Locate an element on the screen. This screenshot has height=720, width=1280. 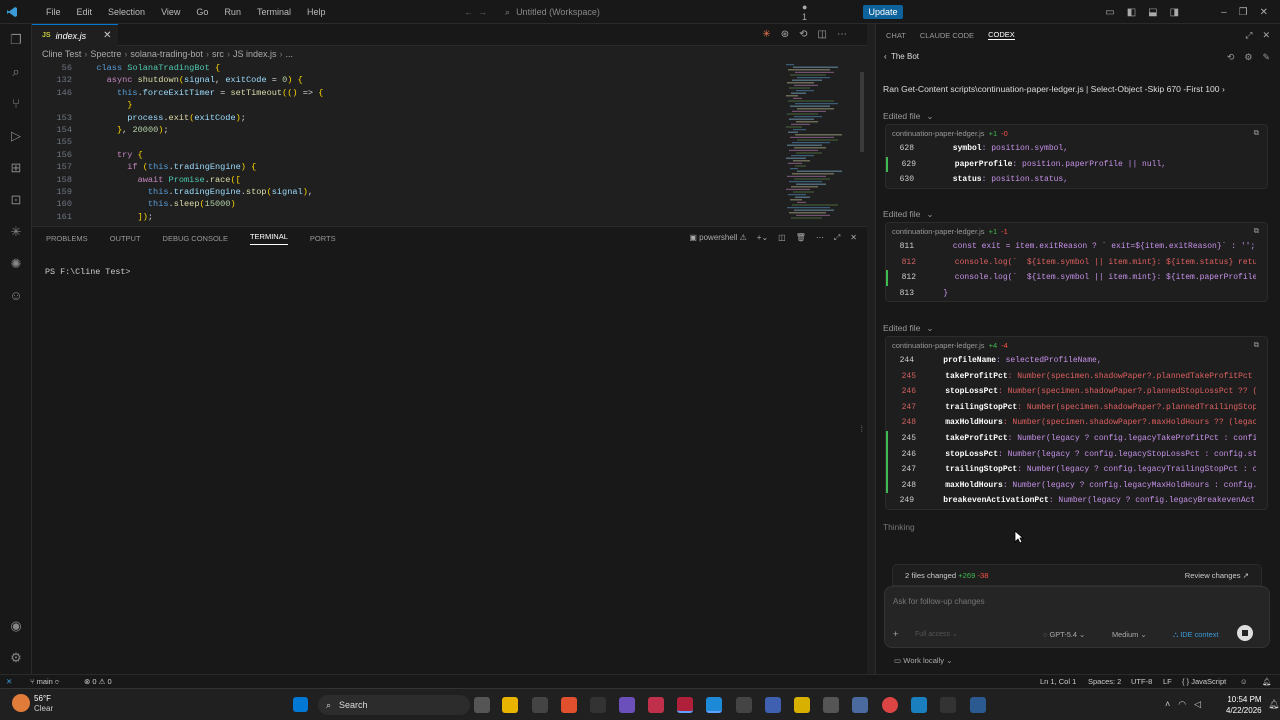
problems-indicator: ⊗ 0 ⚠ 0 is located at coordinates (98, 681).